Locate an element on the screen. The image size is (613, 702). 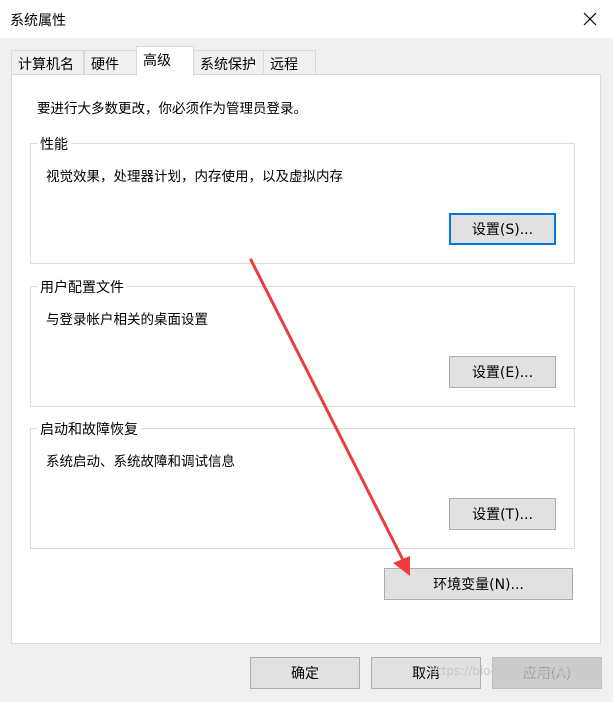
user-profiles-group-title: 用户配置文件 is located at coordinates (82, 287).